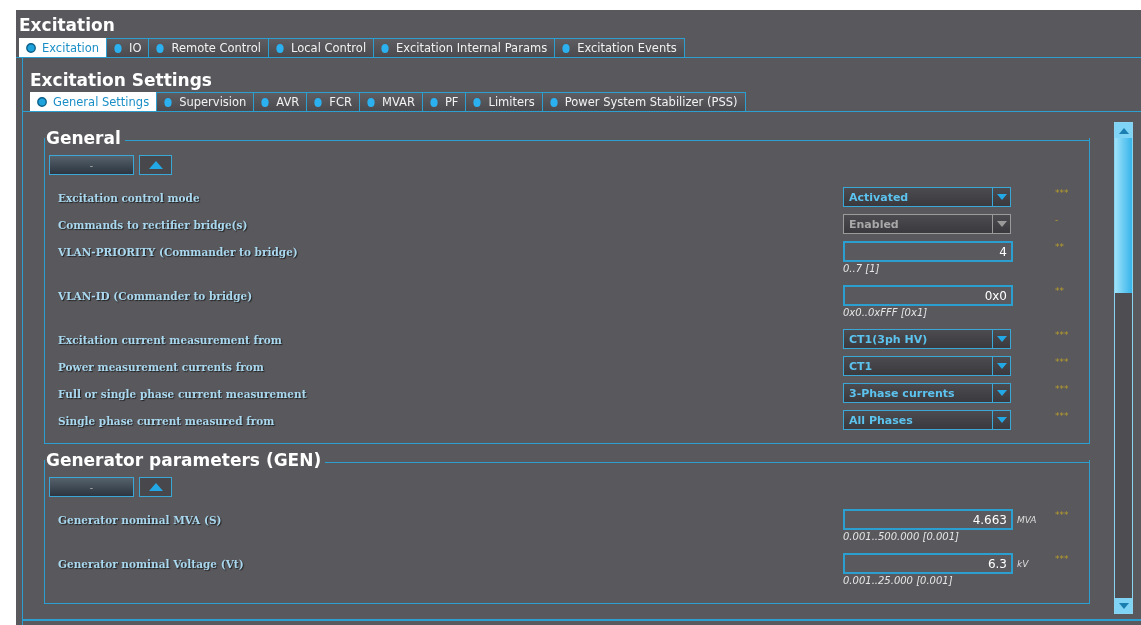  What do you see at coordinates (898, 580) in the screenshot?
I see `range-hint: 0.001..25.000 [0.001]` at bounding box center [898, 580].